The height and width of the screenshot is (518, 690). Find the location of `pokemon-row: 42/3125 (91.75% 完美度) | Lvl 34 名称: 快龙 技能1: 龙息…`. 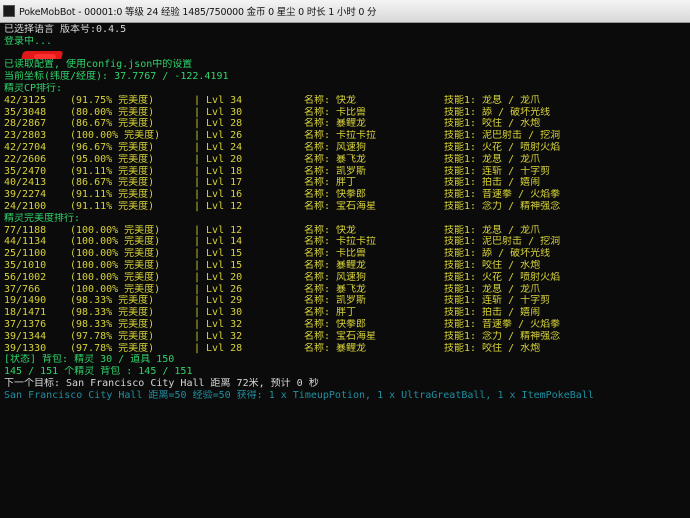

pokemon-row: 42/3125 (91.75% 完美度) | Lvl 34 名称: 快龙 技能1: 龙息… is located at coordinates (347, 101).